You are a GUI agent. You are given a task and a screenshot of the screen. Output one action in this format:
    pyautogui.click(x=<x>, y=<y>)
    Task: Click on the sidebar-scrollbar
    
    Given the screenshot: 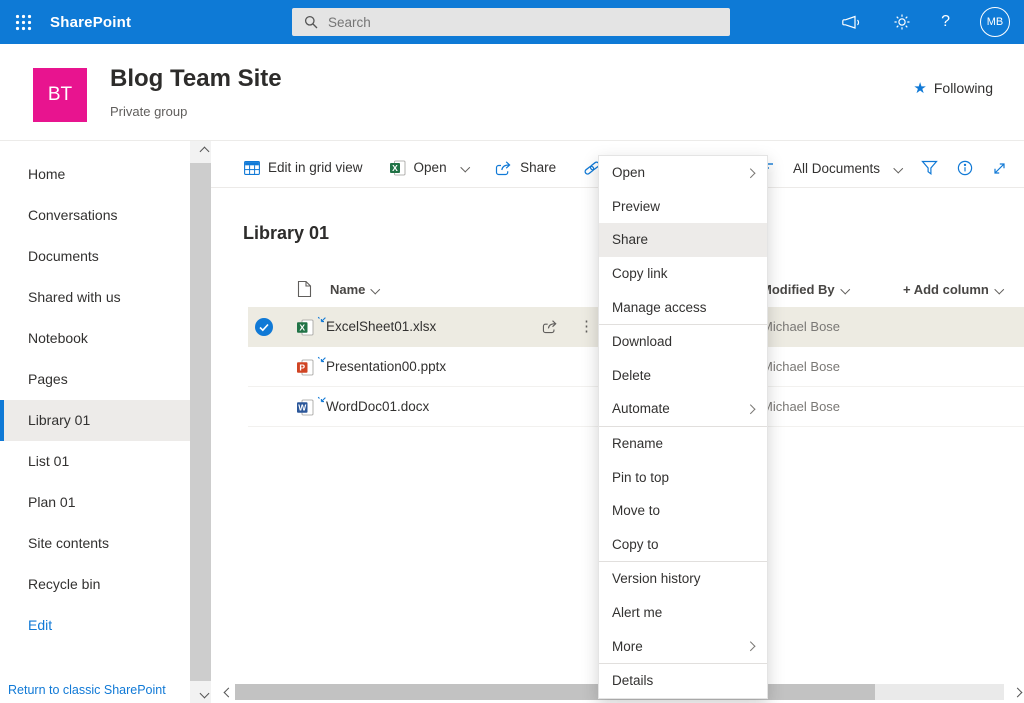 What is the action you would take?
    pyautogui.click(x=200, y=422)
    